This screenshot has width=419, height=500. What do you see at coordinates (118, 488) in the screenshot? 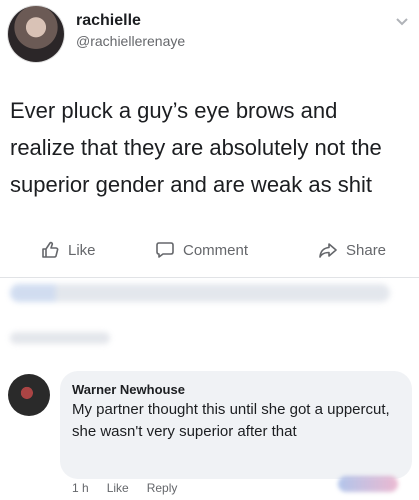
I see `comment-like-link: Like` at bounding box center [118, 488].